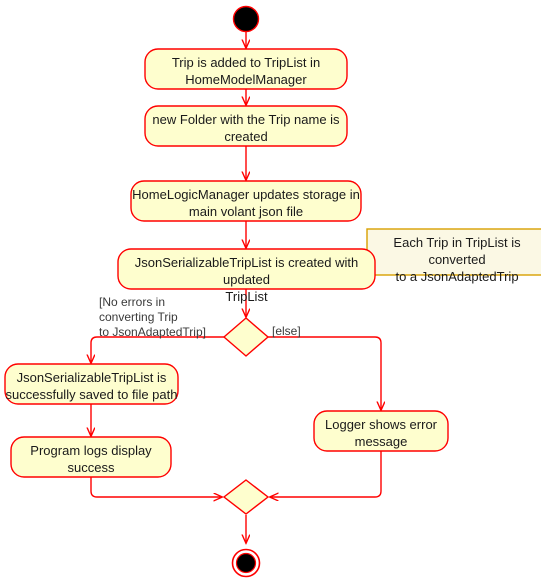 This screenshot has width=541, height=581. I want to click on activity-box-a3, so click(246, 201).